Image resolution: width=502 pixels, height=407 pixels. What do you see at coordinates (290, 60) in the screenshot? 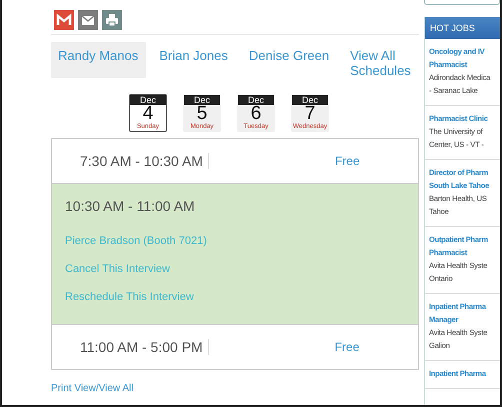
I see `person-tab: Denise Green` at bounding box center [290, 60].